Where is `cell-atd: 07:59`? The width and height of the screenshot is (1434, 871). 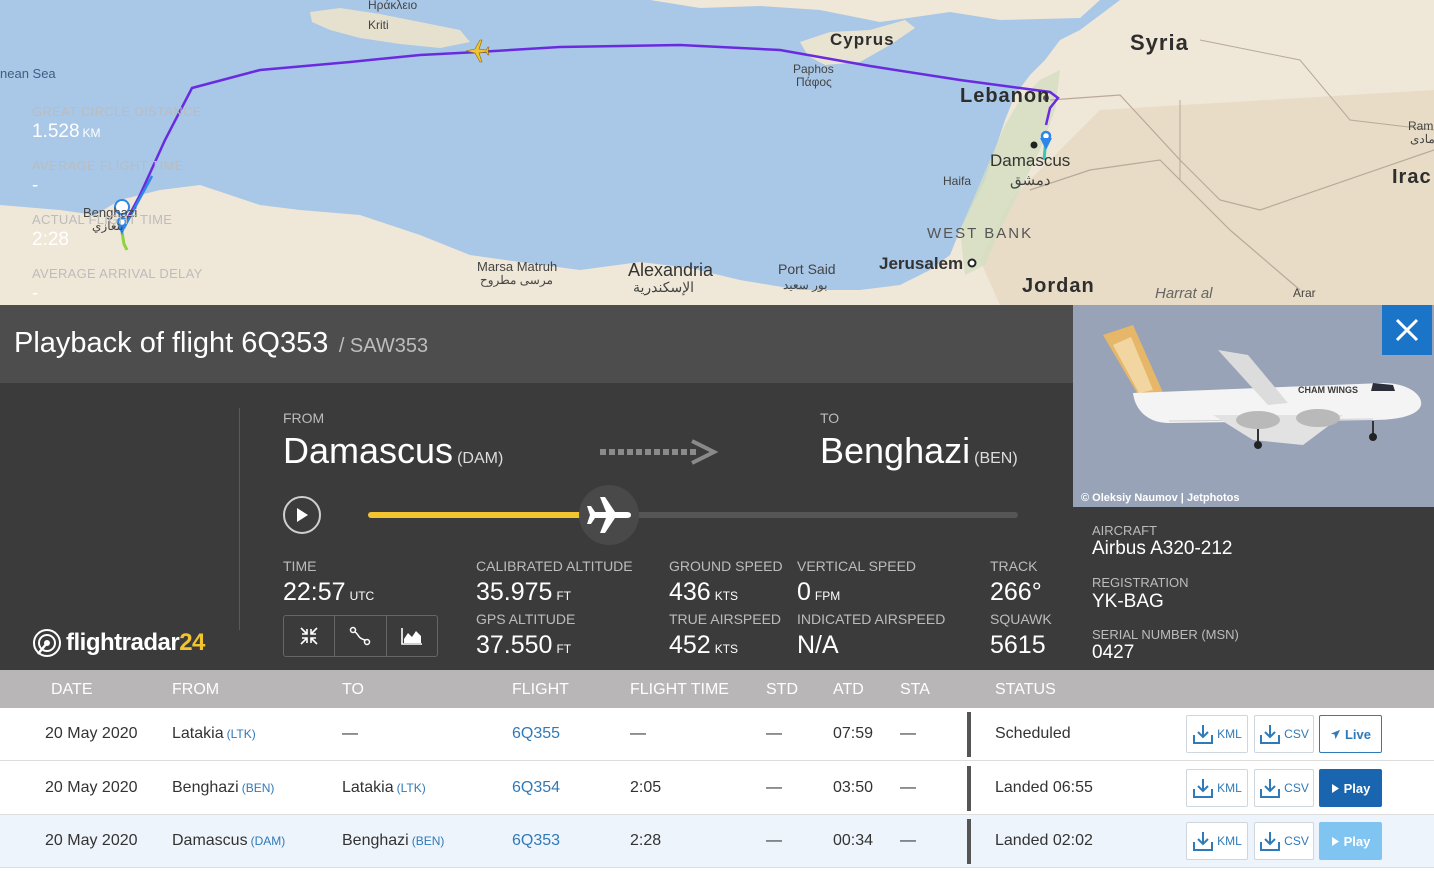 cell-atd: 07:59 is located at coordinates (853, 733).